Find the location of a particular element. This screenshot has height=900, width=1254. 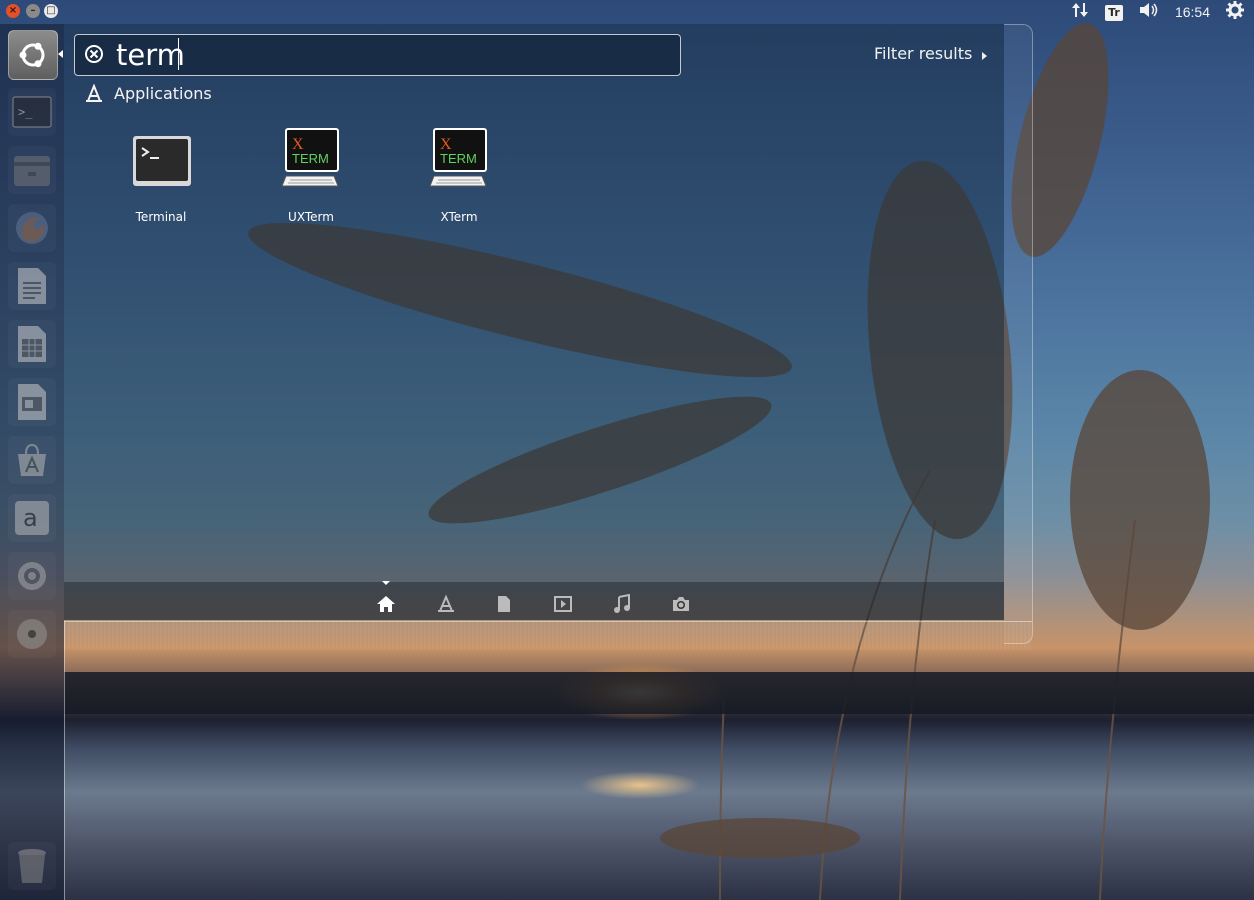

launcher-amazon: a is located at coordinates (32, 518).